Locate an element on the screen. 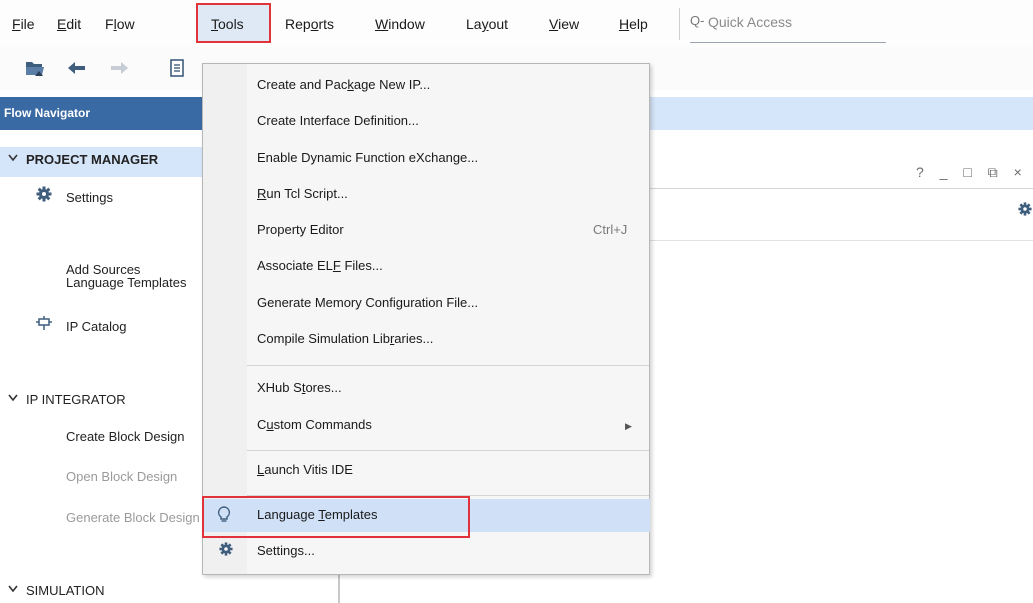 This screenshot has width=1033, height=603. menu-reports: Reports is located at coordinates (309, 24).